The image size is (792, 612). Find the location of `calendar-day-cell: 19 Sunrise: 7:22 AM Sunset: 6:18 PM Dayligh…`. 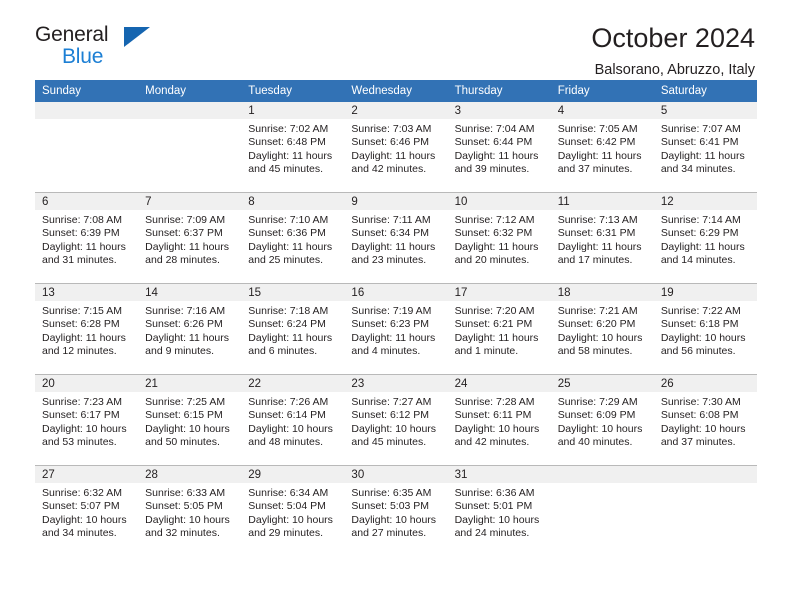

calendar-day-cell: 19 Sunrise: 7:22 AM Sunset: 6:18 PM Dayligh… is located at coordinates (705, 329).